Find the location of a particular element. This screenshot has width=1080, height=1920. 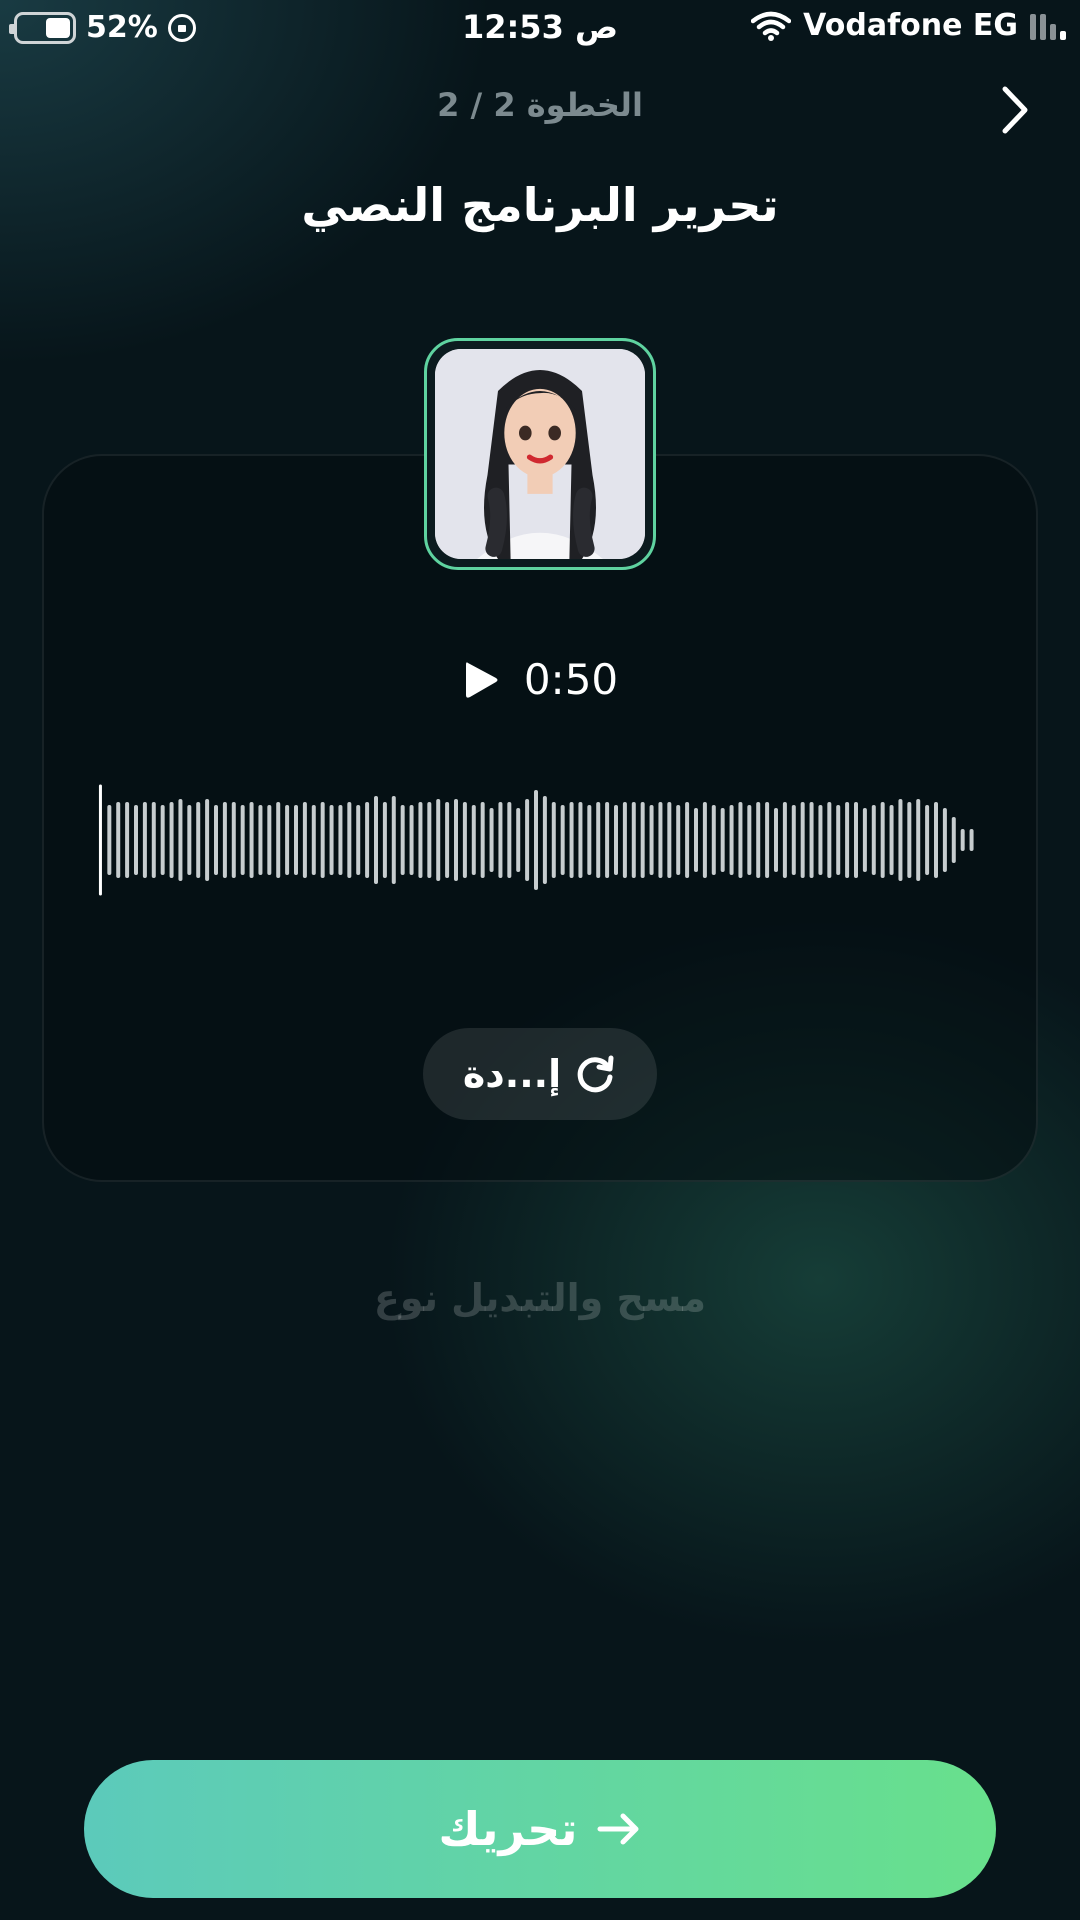

wifi-icon is located at coordinates (771, 26).